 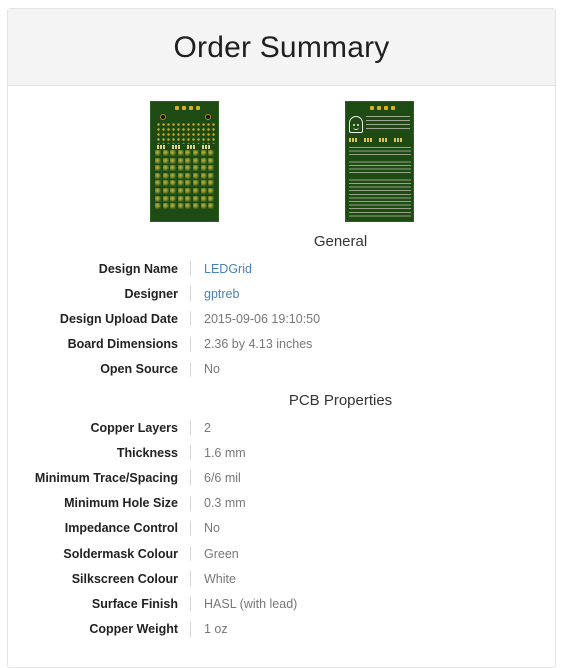 What do you see at coordinates (281, 528) in the screenshot?
I see `property-row: Impedance Control No` at bounding box center [281, 528].